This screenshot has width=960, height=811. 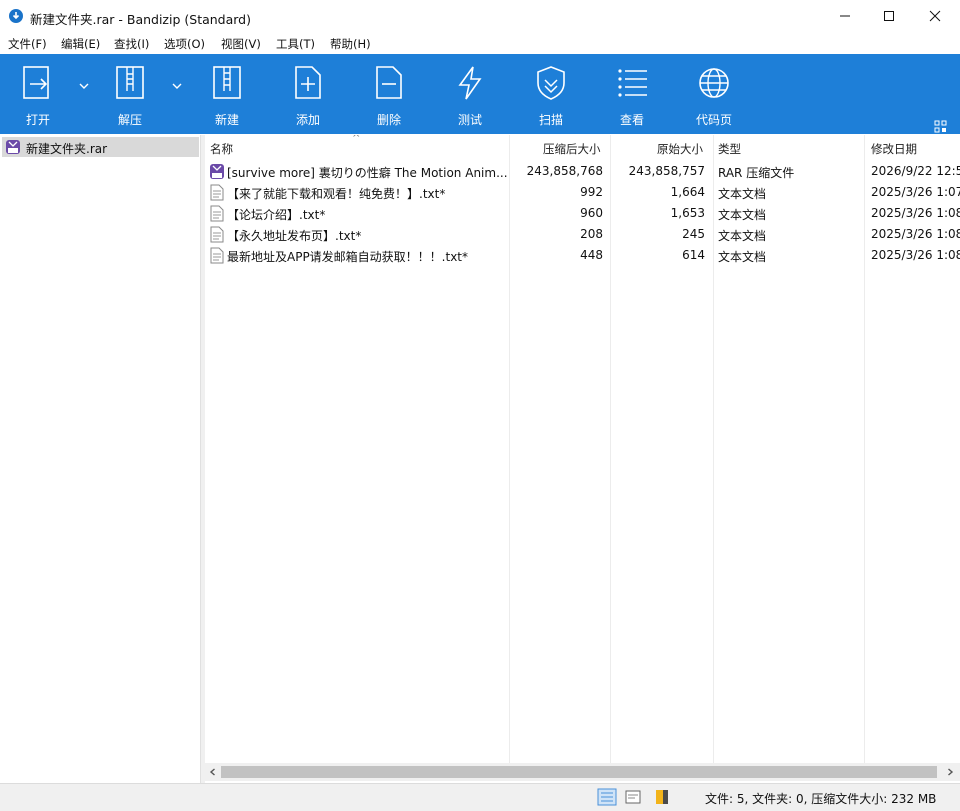 I want to click on bandizip-app-icon, so click(x=16, y=16).